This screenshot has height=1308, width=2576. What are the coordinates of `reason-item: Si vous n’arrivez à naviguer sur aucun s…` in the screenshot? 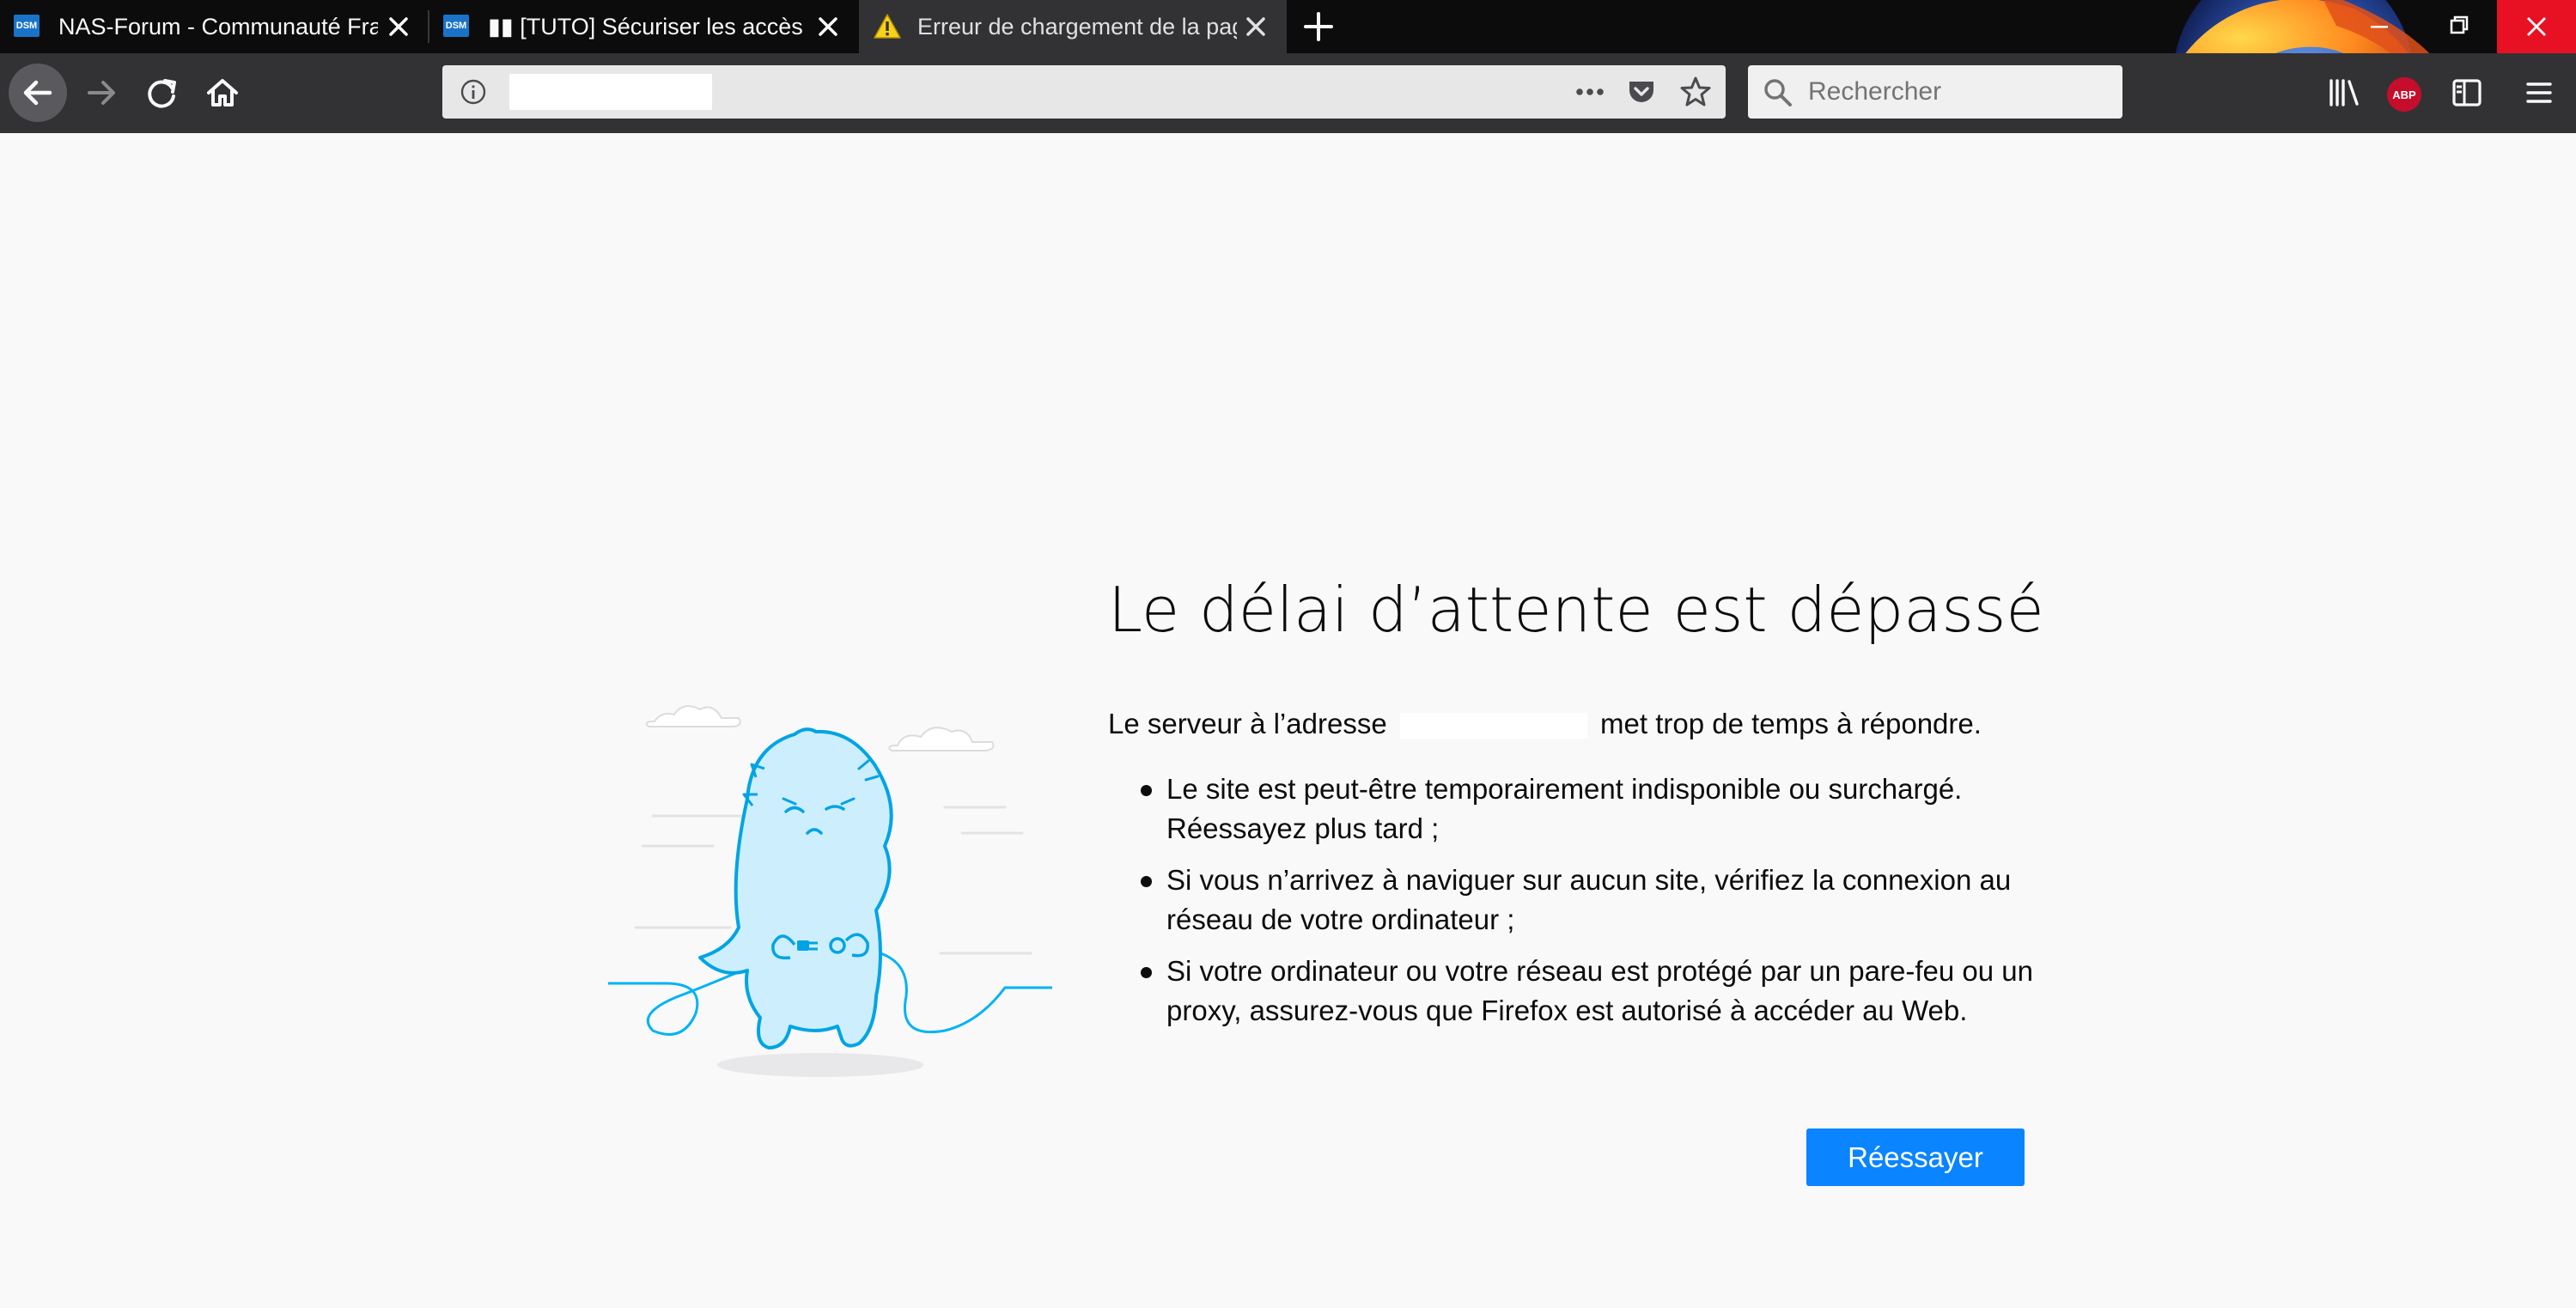 It's located at (1572, 900).